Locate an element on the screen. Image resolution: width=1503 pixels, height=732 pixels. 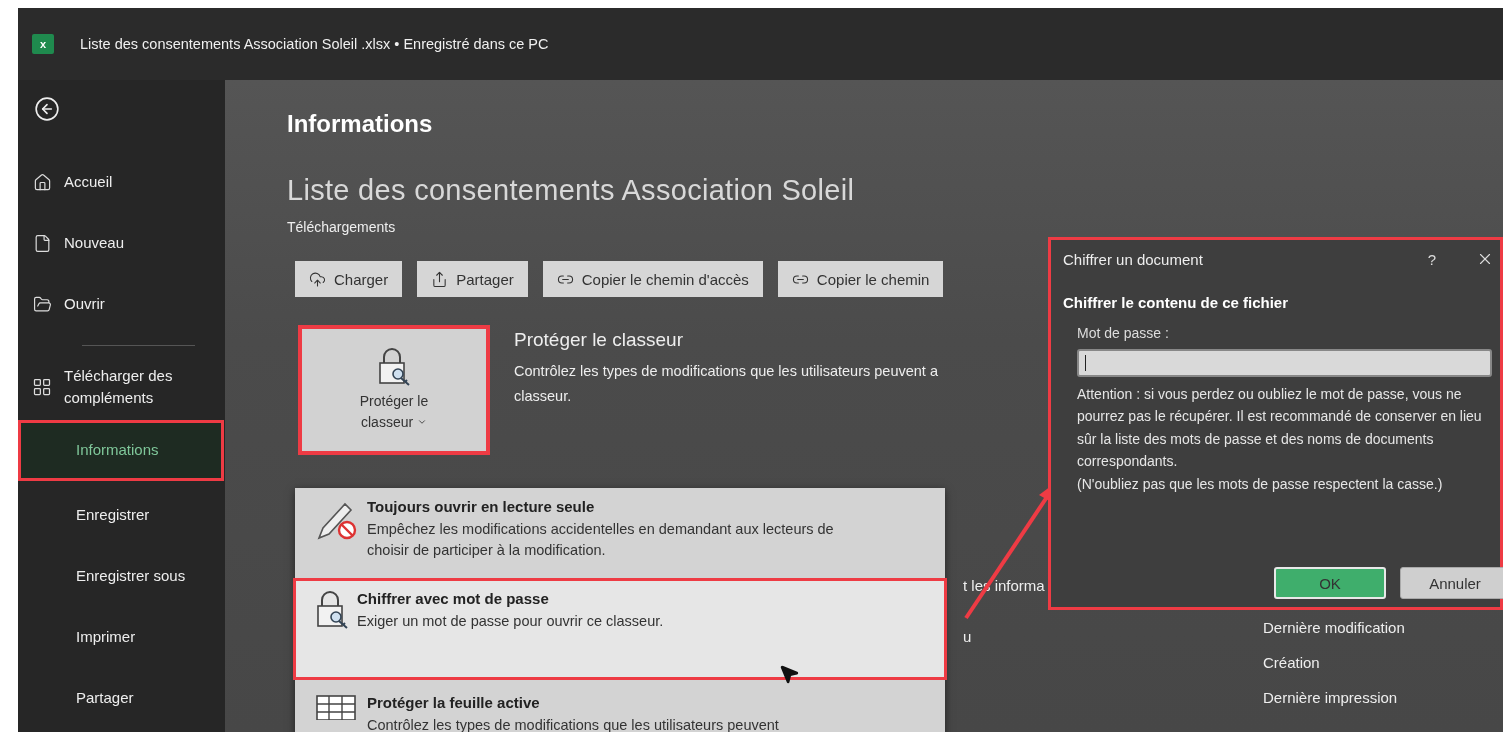
sidebar-item: Ouvrir is located at coordinates (121, 304).